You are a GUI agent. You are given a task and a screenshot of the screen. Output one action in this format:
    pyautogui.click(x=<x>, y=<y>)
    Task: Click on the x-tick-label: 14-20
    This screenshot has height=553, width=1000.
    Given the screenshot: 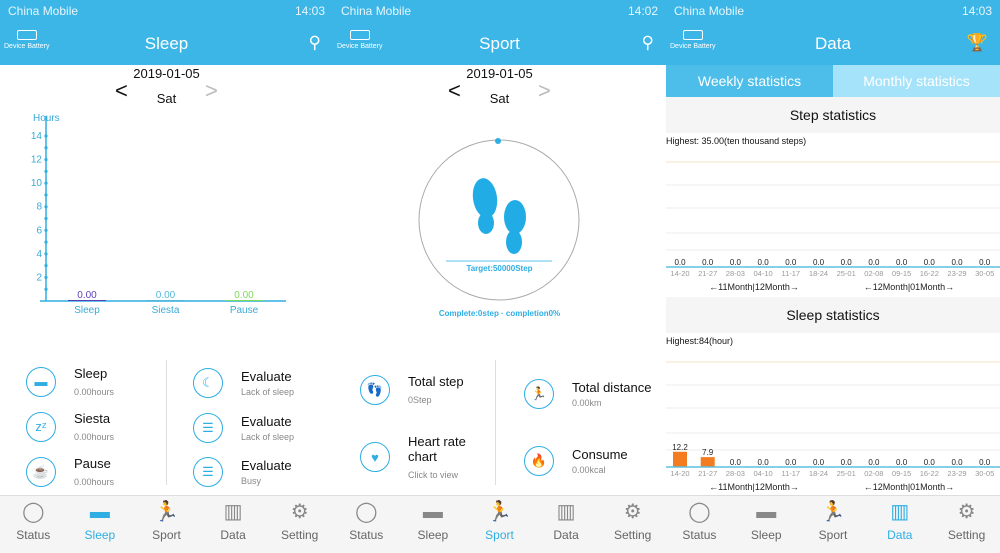 What is the action you would take?
    pyautogui.click(x=679, y=473)
    